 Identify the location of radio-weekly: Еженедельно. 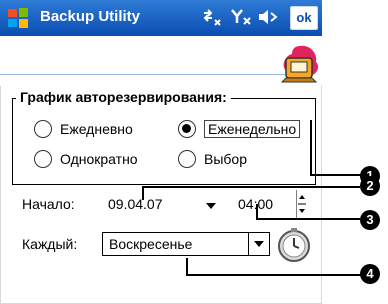
(239, 129).